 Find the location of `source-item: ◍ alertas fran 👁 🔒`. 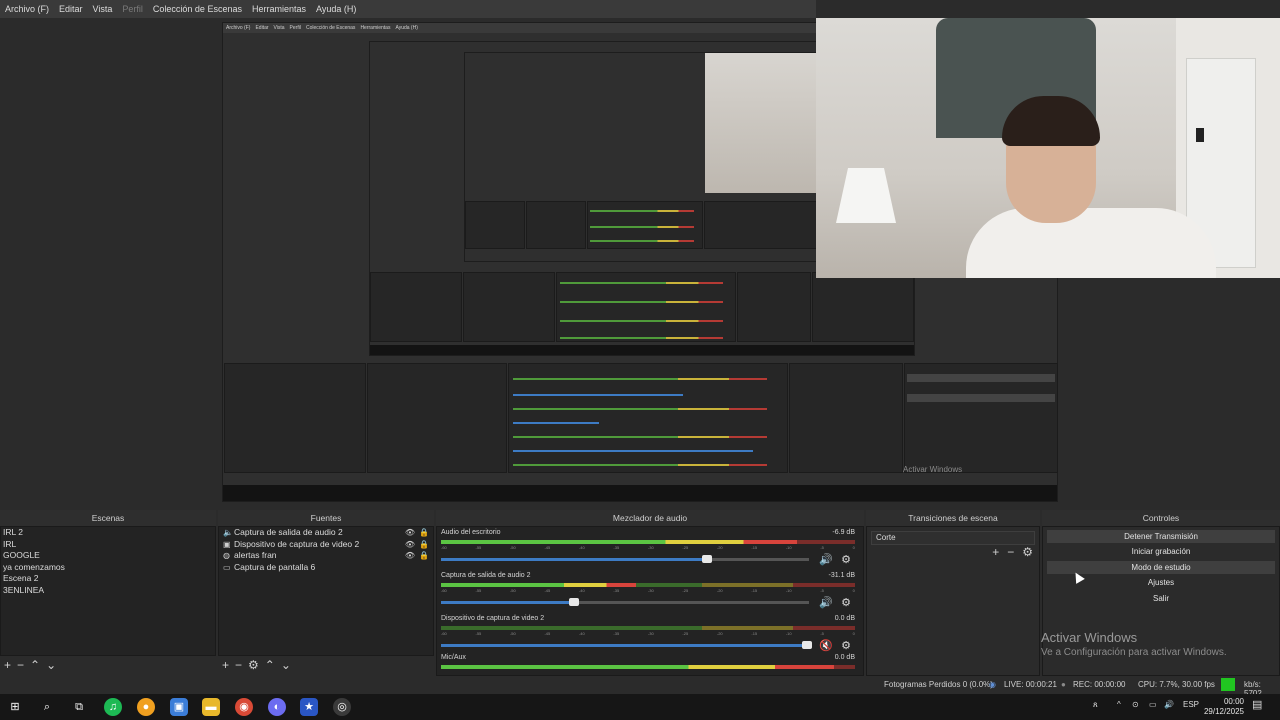

source-item: ◍ alertas fran 👁 🔒 is located at coordinates (326, 556).